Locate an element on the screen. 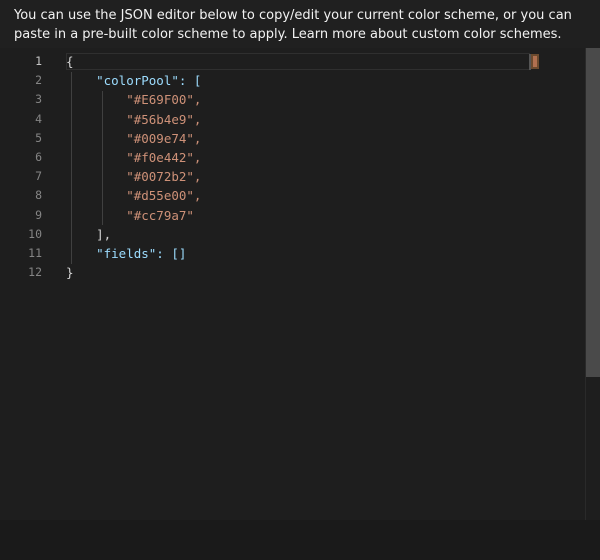 Image resolution: width=600 pixels, height=560 pixels. code-line: } is located at coordinates (133, 273).